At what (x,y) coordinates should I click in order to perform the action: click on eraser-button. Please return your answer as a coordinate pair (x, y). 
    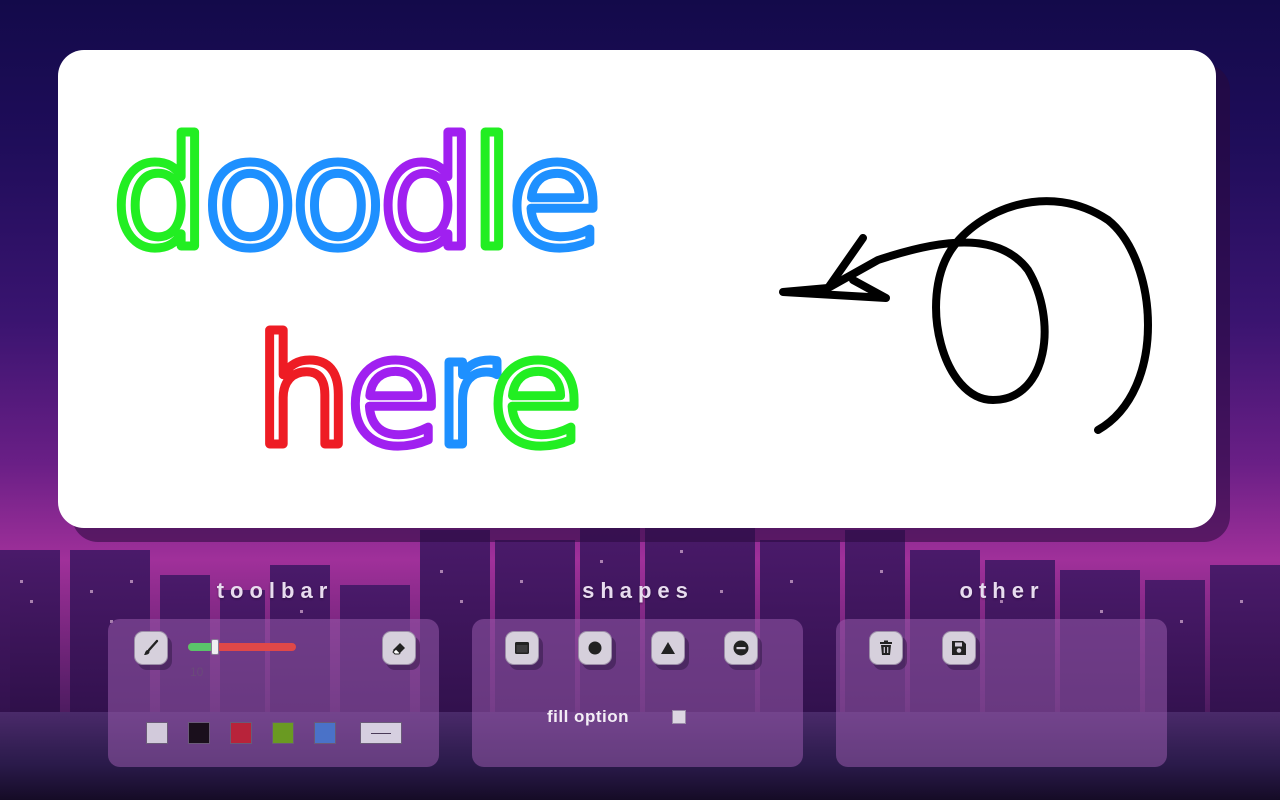
    Looking at the image, I should click on (399, 648).